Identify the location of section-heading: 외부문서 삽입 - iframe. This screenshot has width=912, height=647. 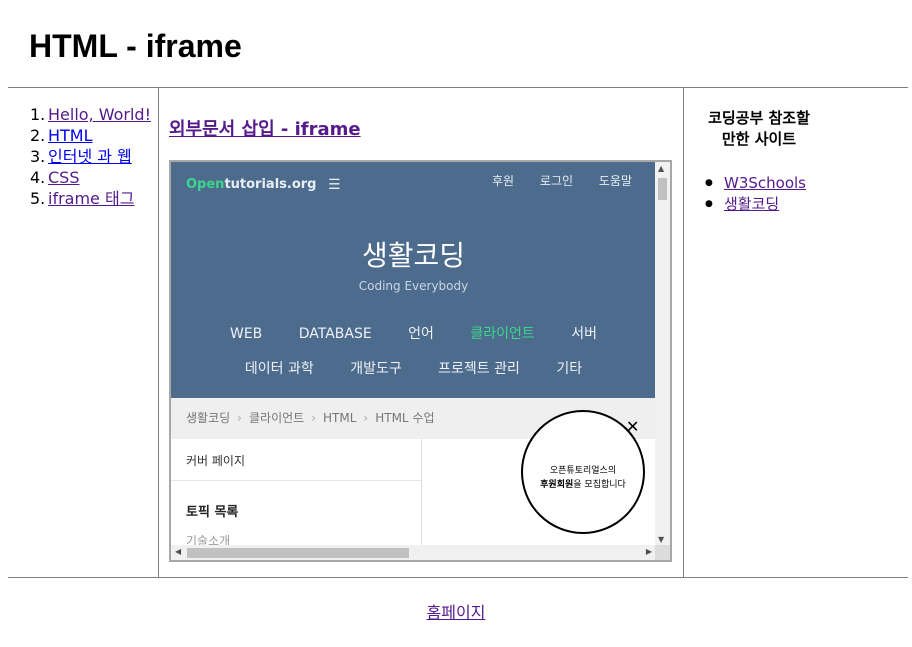
(265, 130).